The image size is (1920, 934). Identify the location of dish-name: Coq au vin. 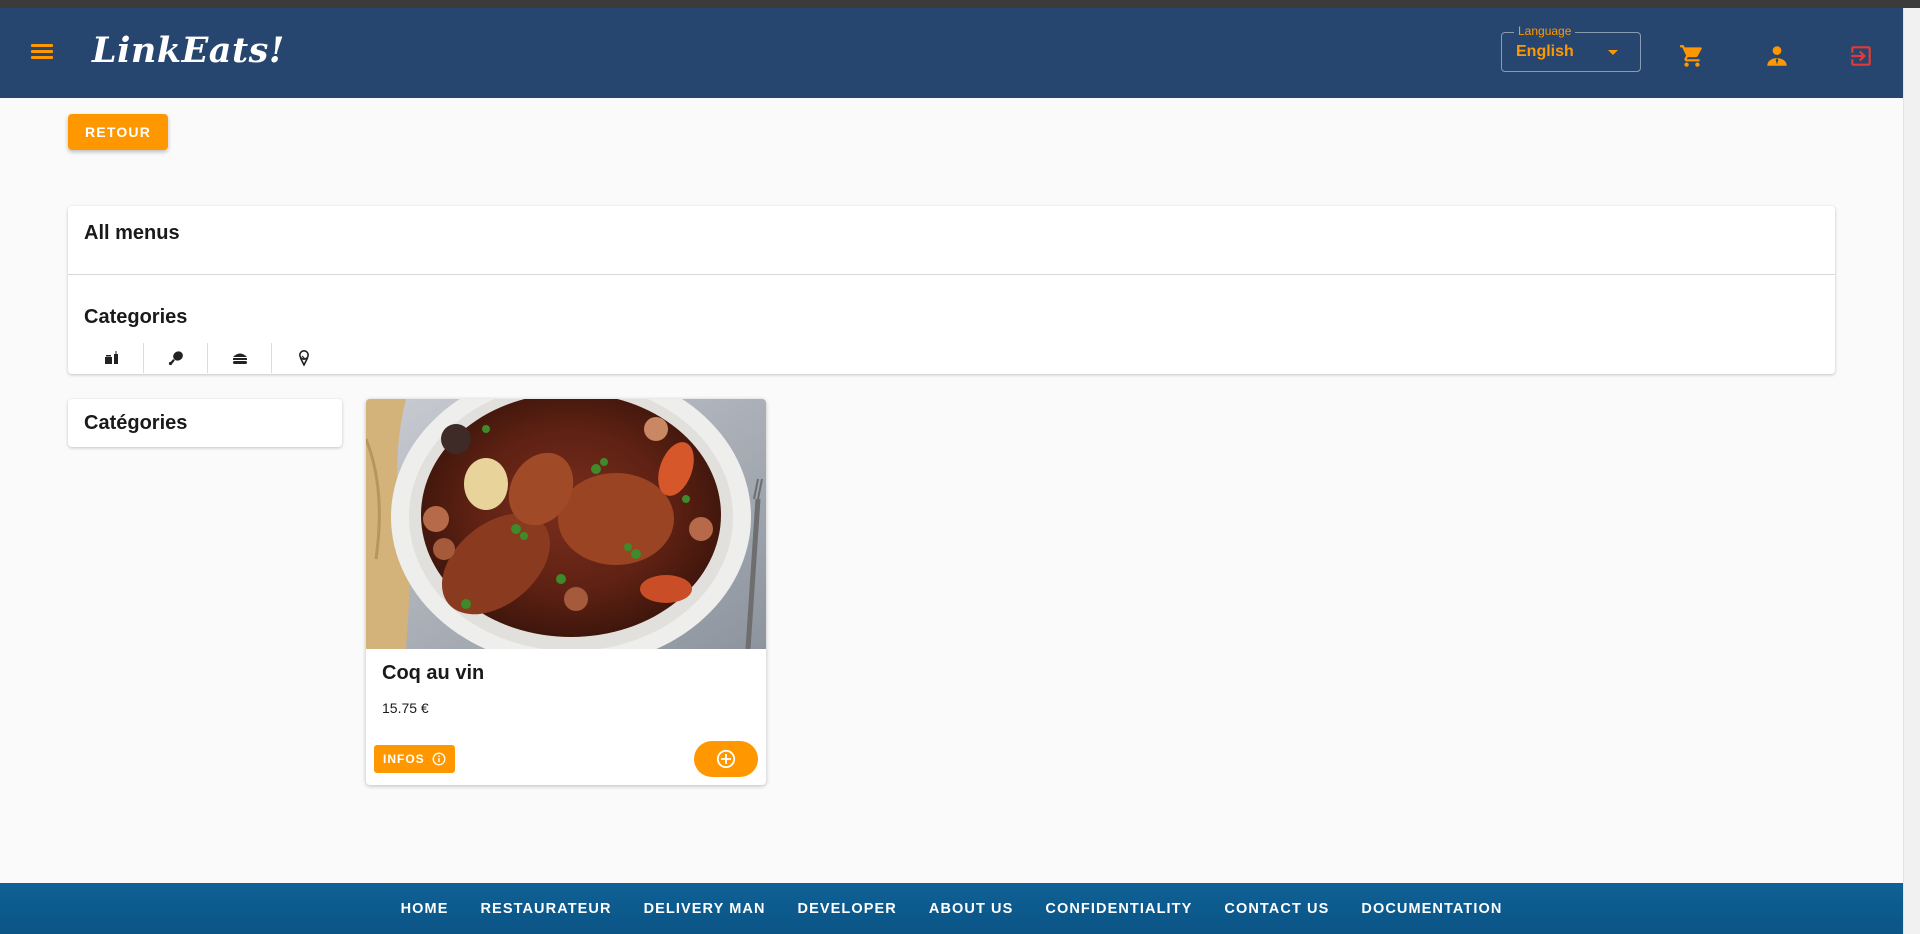
(433, 673).